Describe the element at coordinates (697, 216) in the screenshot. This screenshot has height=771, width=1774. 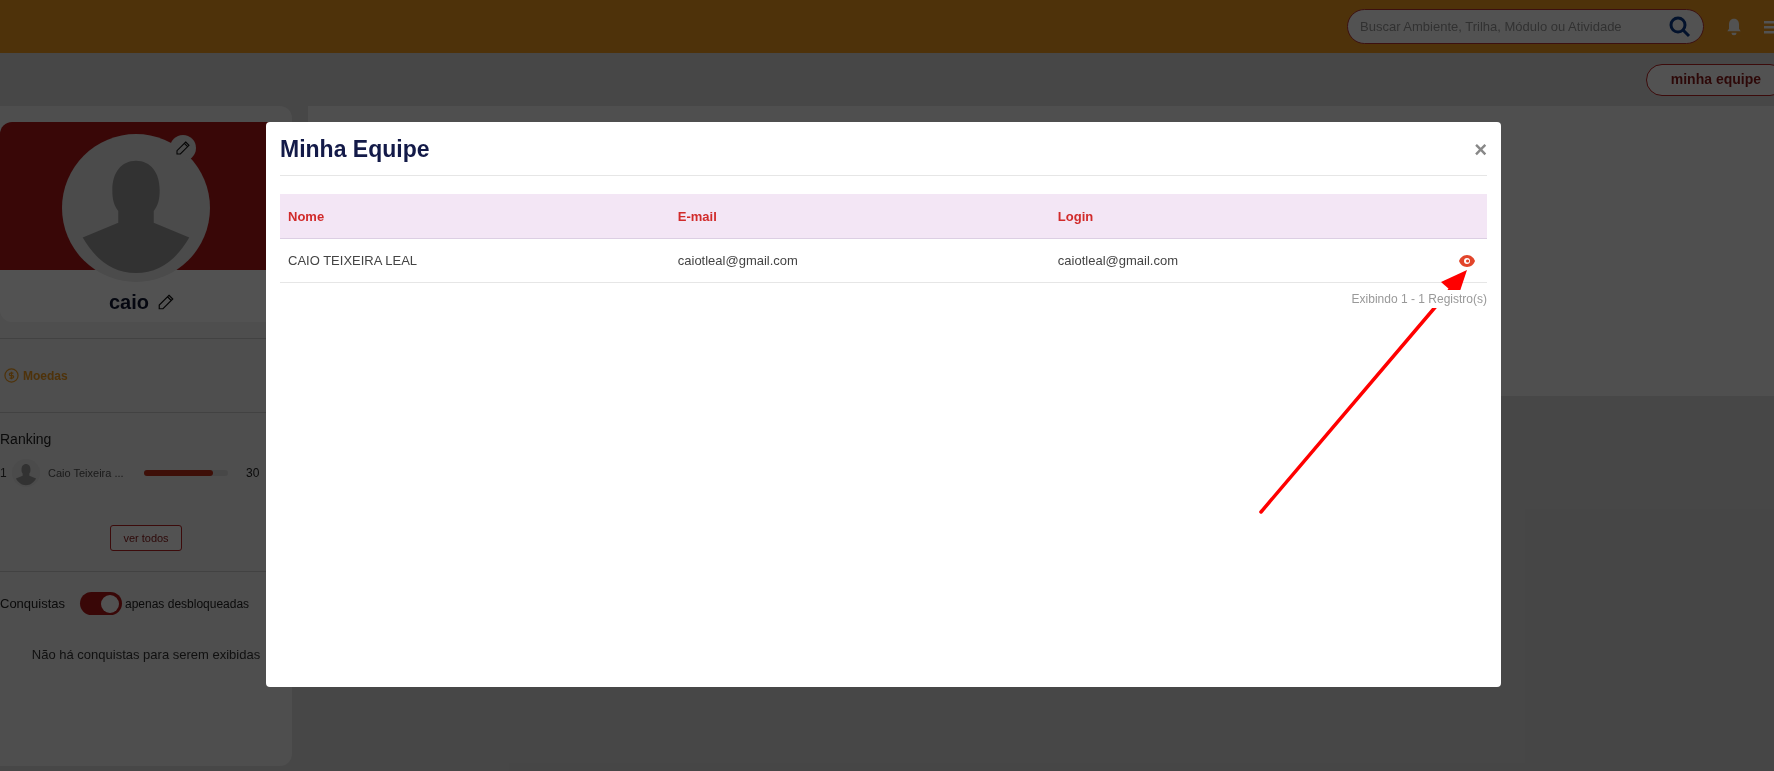
I see `column-header: E-mail` at that location.